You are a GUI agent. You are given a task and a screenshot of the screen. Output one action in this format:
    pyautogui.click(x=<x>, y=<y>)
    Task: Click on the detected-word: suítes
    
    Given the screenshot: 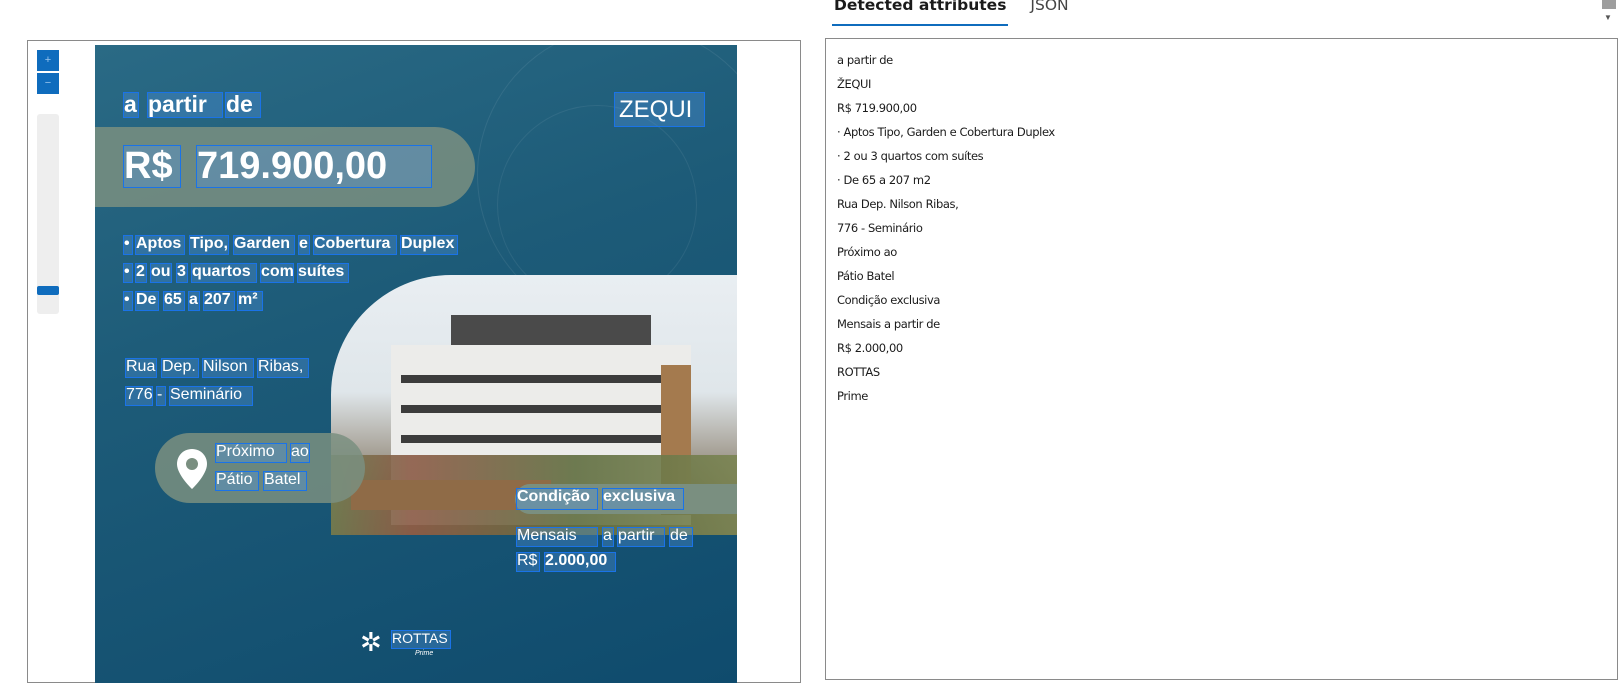 What is the action you would take?
    pyautogui.click(x=323, y=273)
    